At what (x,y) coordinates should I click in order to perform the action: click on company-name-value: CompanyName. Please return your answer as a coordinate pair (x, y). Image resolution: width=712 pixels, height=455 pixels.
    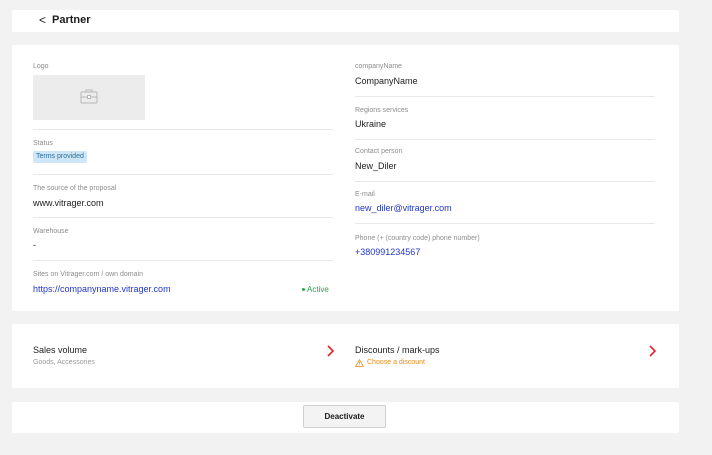
    Looking at the image, I should click on (386, 81).